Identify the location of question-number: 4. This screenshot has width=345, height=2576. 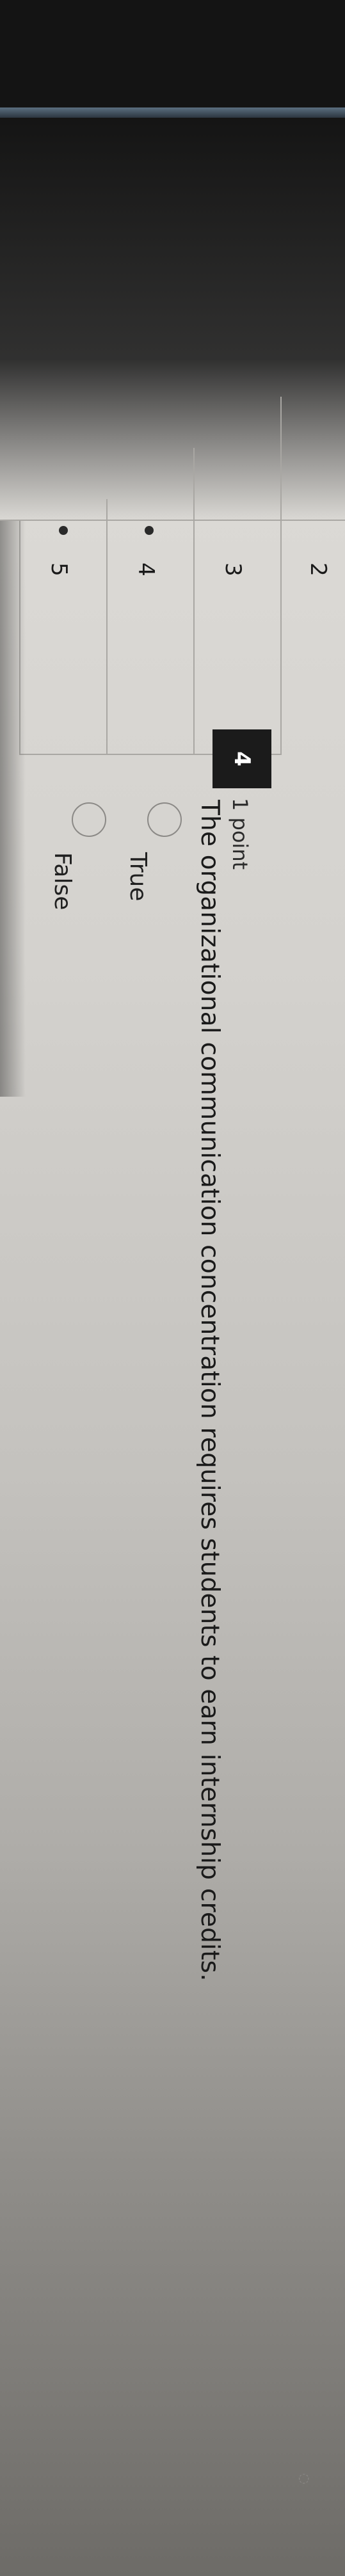
(242, 759).